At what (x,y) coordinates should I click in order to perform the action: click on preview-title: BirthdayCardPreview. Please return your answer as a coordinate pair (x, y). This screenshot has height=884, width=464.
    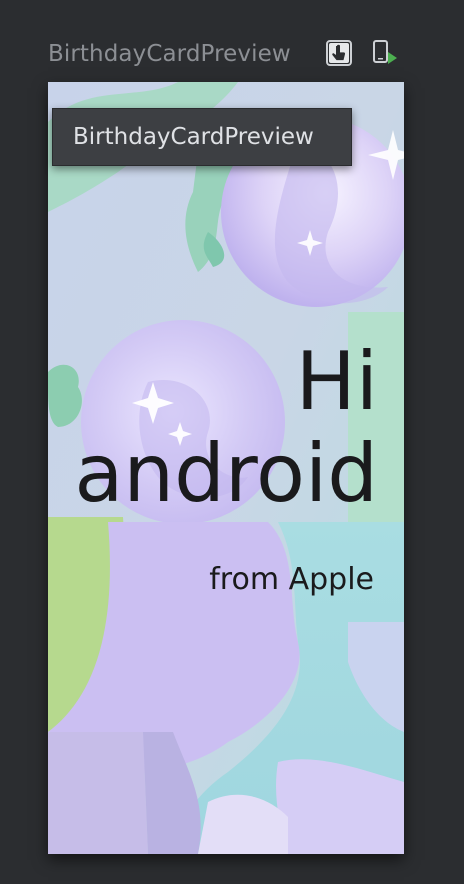
    Looking at the image, I should click on (169, 54).